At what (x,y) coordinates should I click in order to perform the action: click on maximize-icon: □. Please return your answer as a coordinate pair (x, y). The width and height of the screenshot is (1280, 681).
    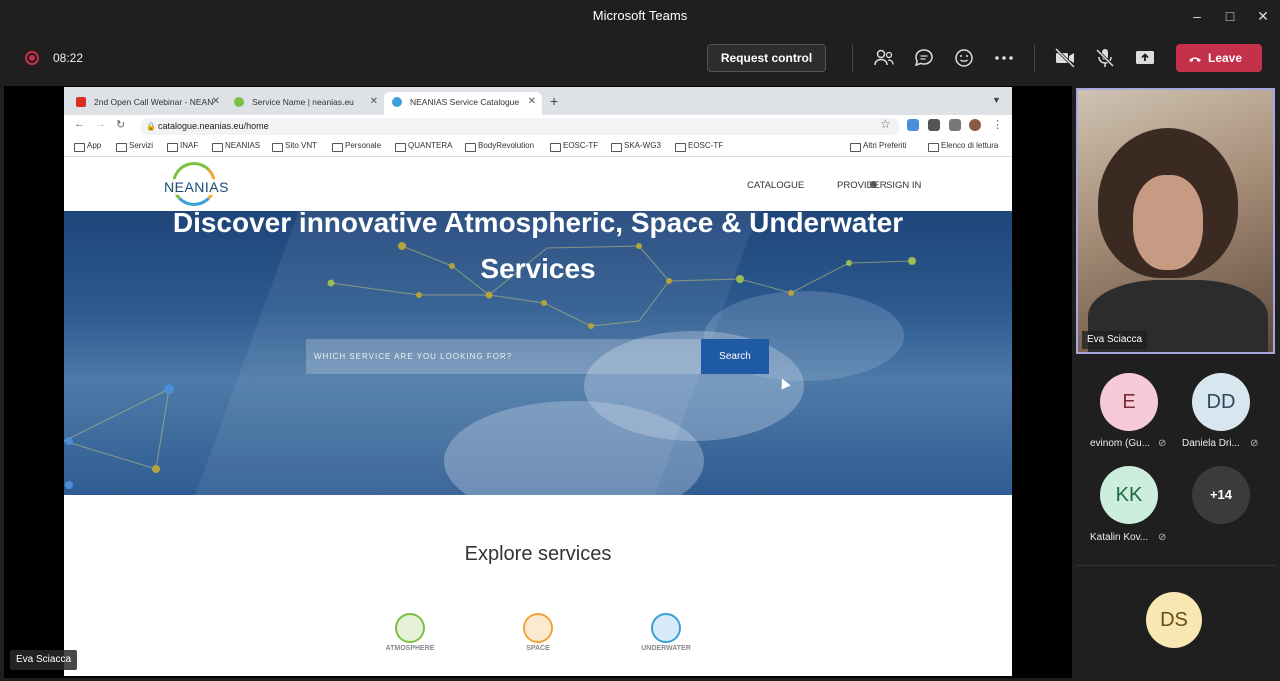
    Looking at the image, I should click on (1230, 16).